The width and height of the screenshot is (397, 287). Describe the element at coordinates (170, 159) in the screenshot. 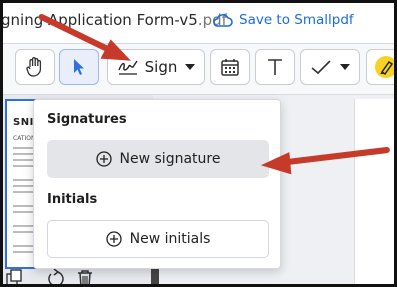

I see `new-signature-label: New signature` at that location.